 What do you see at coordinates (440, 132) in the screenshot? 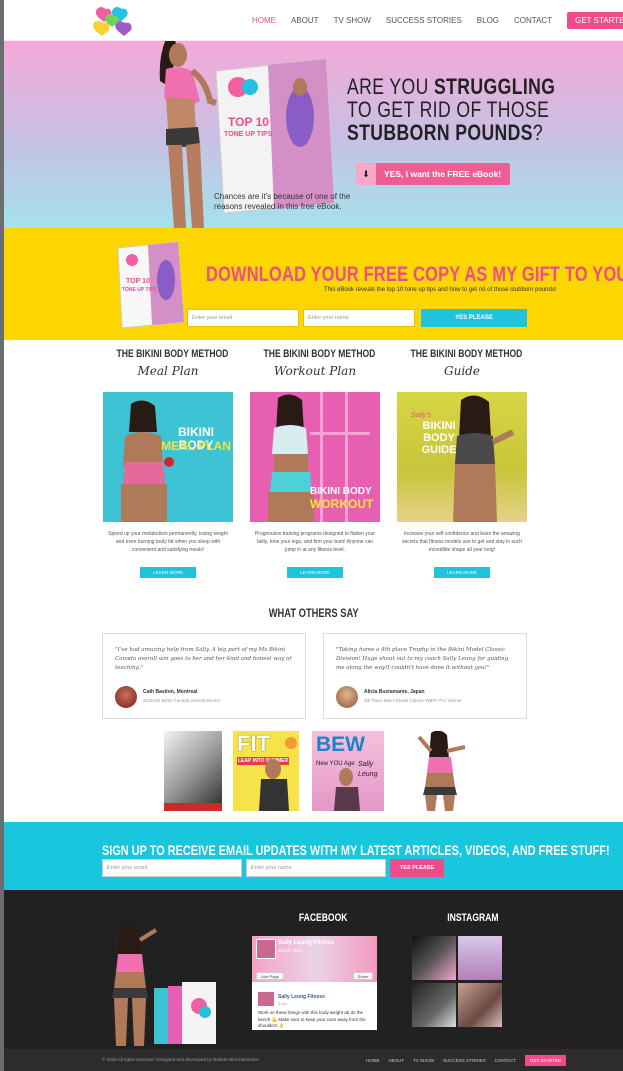
I see `hero-line3: STUBBORN POUNDS` at bounding box center [440, 132].